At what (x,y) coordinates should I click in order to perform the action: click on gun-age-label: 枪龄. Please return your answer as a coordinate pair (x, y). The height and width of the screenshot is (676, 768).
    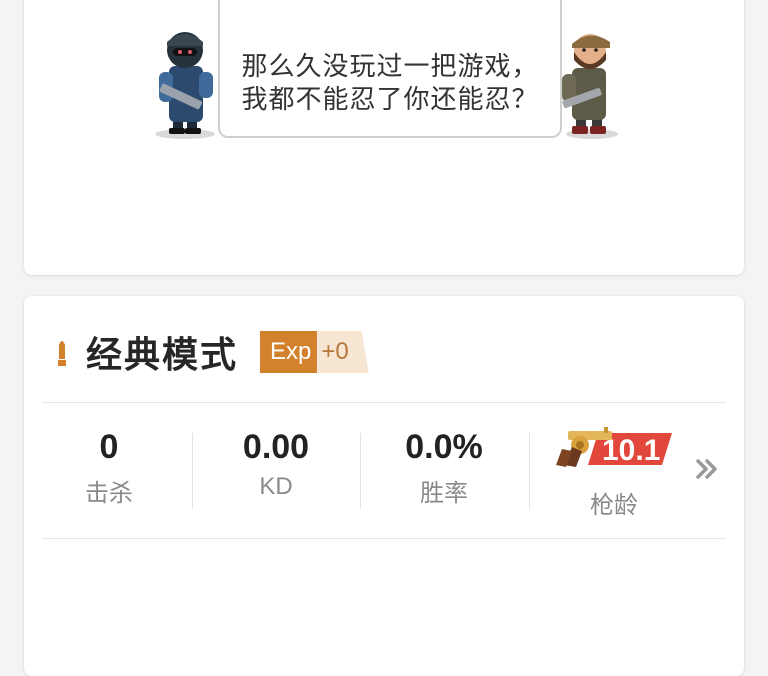
    Looking at the image, I should click on (614, 505).